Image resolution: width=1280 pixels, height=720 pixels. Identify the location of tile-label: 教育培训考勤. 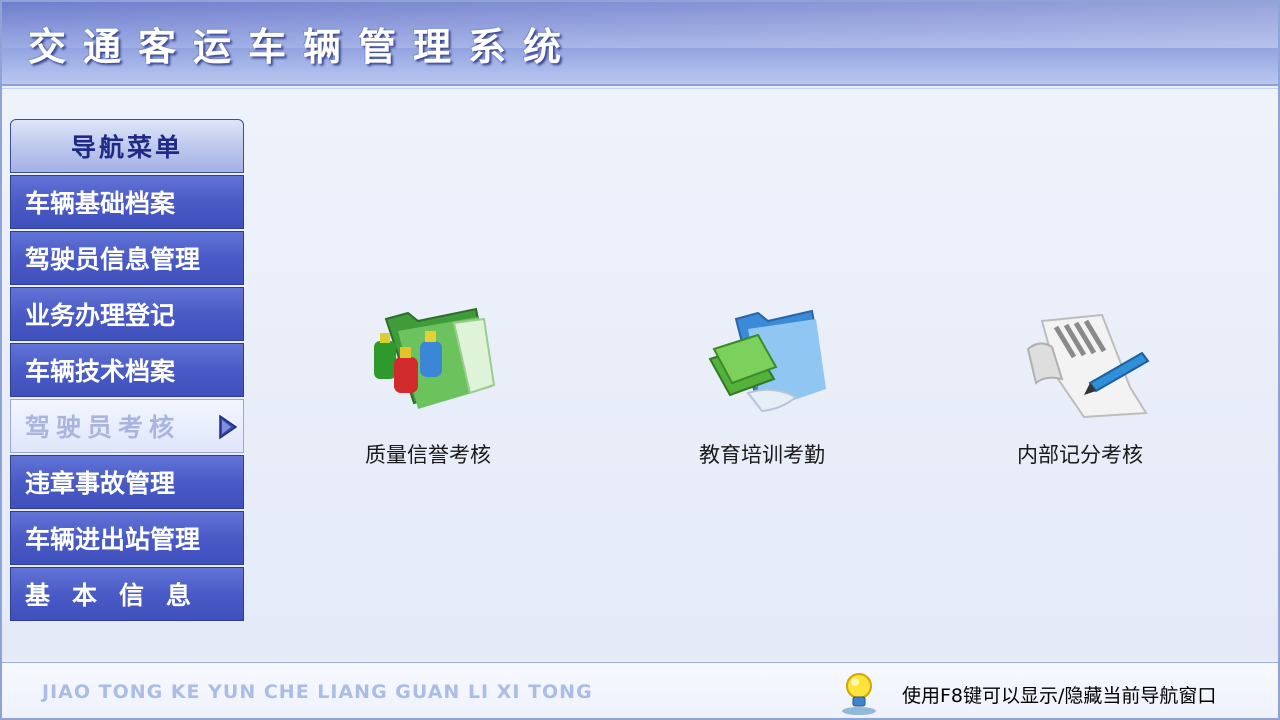
(762, 455).